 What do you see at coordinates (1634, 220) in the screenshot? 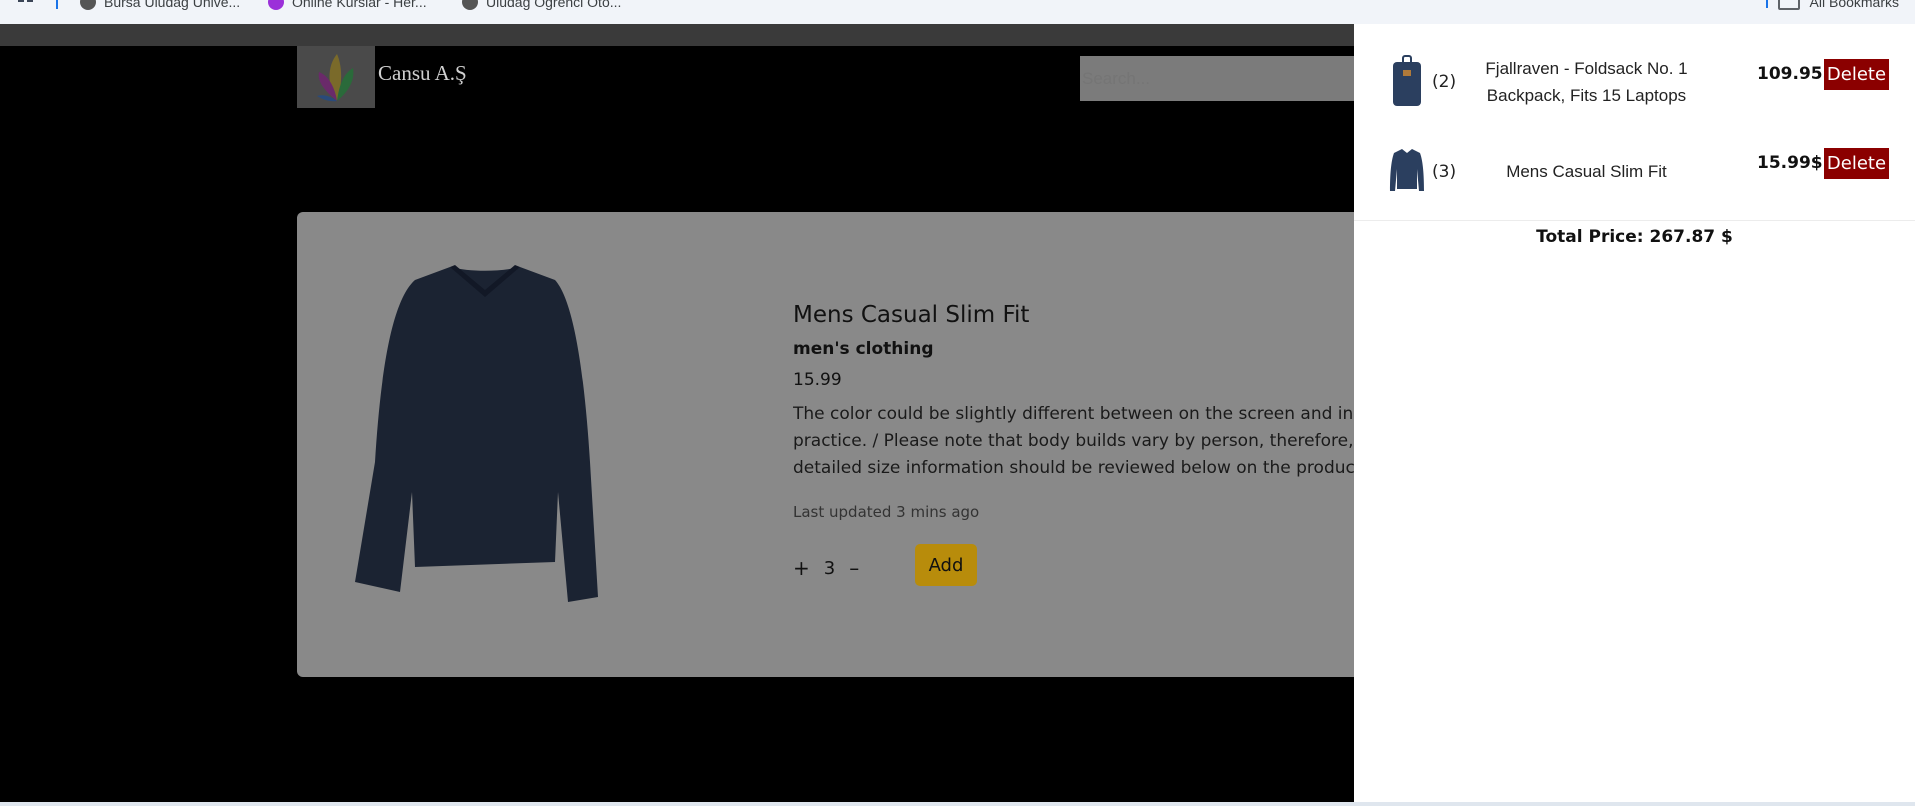
I see `cart-divider` at bounding box center [1634, 220].